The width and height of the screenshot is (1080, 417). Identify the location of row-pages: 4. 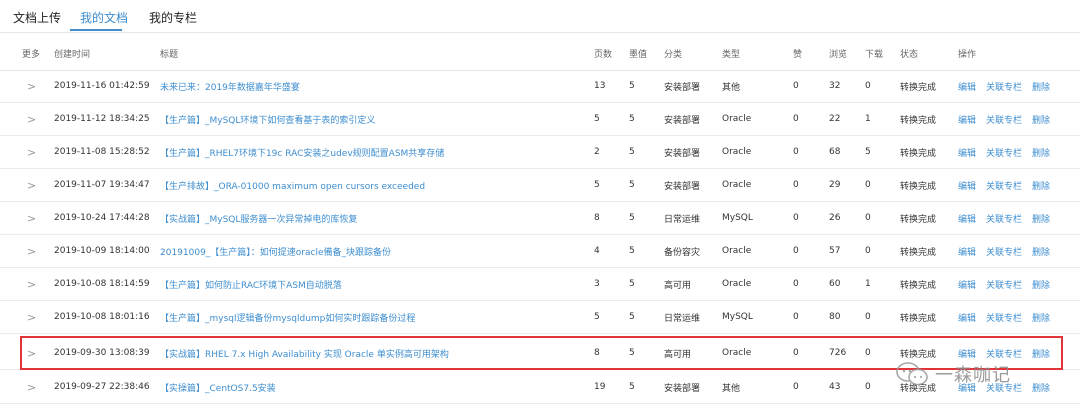
(597, 251).